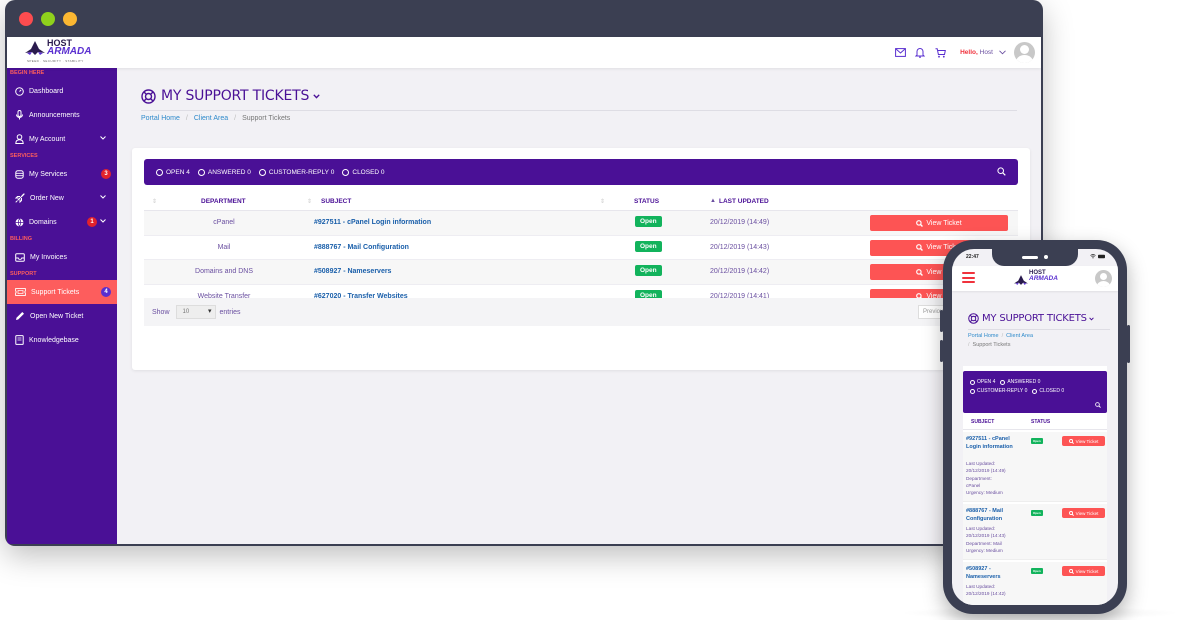 This screenshot has width=1200, height=620. What do you see at coordinates (62, 139) in the screenshot?
I see `sidebar-item-my-account: My Account` at bounding box center [62, 139].